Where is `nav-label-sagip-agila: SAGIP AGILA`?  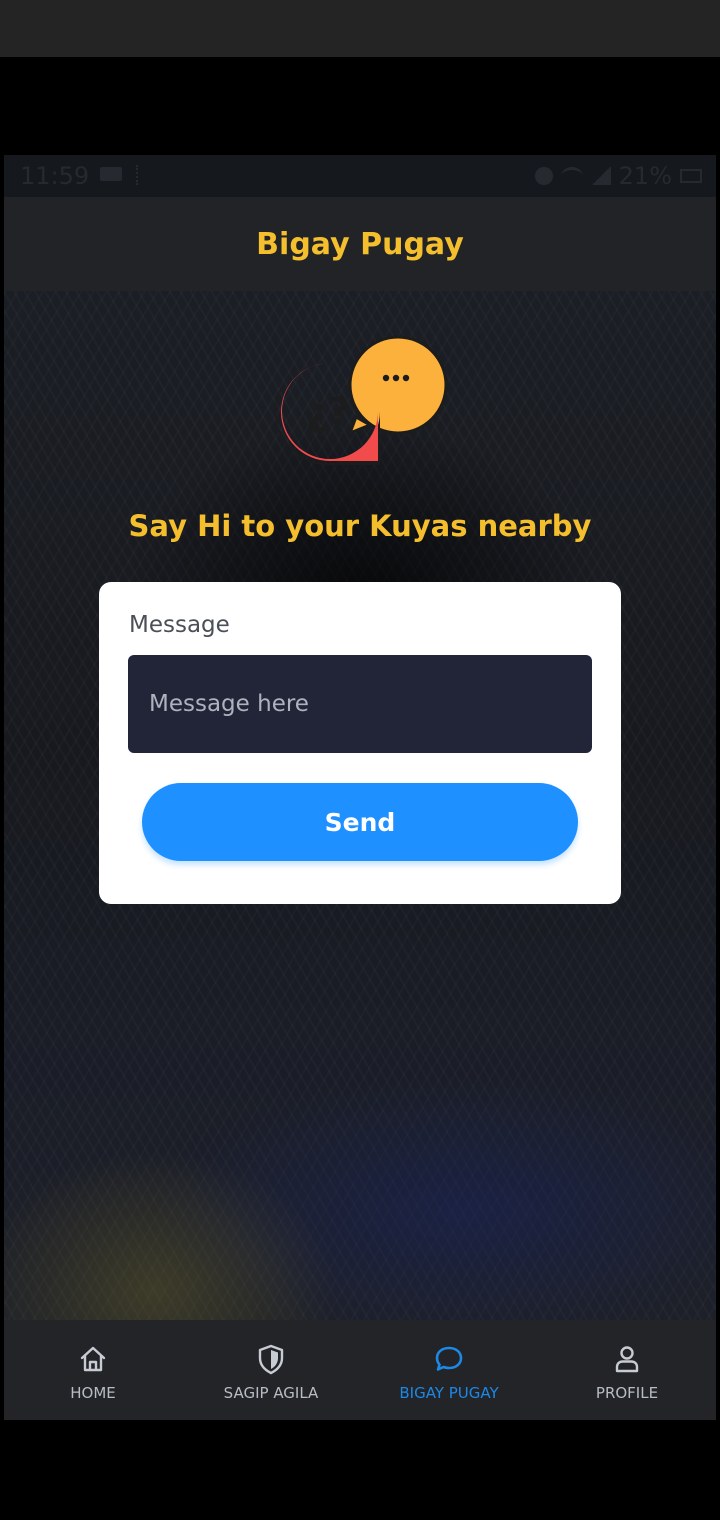 nav-label-sagip-agila: SAGIP AGILA is located at coordinates (271, 1393).